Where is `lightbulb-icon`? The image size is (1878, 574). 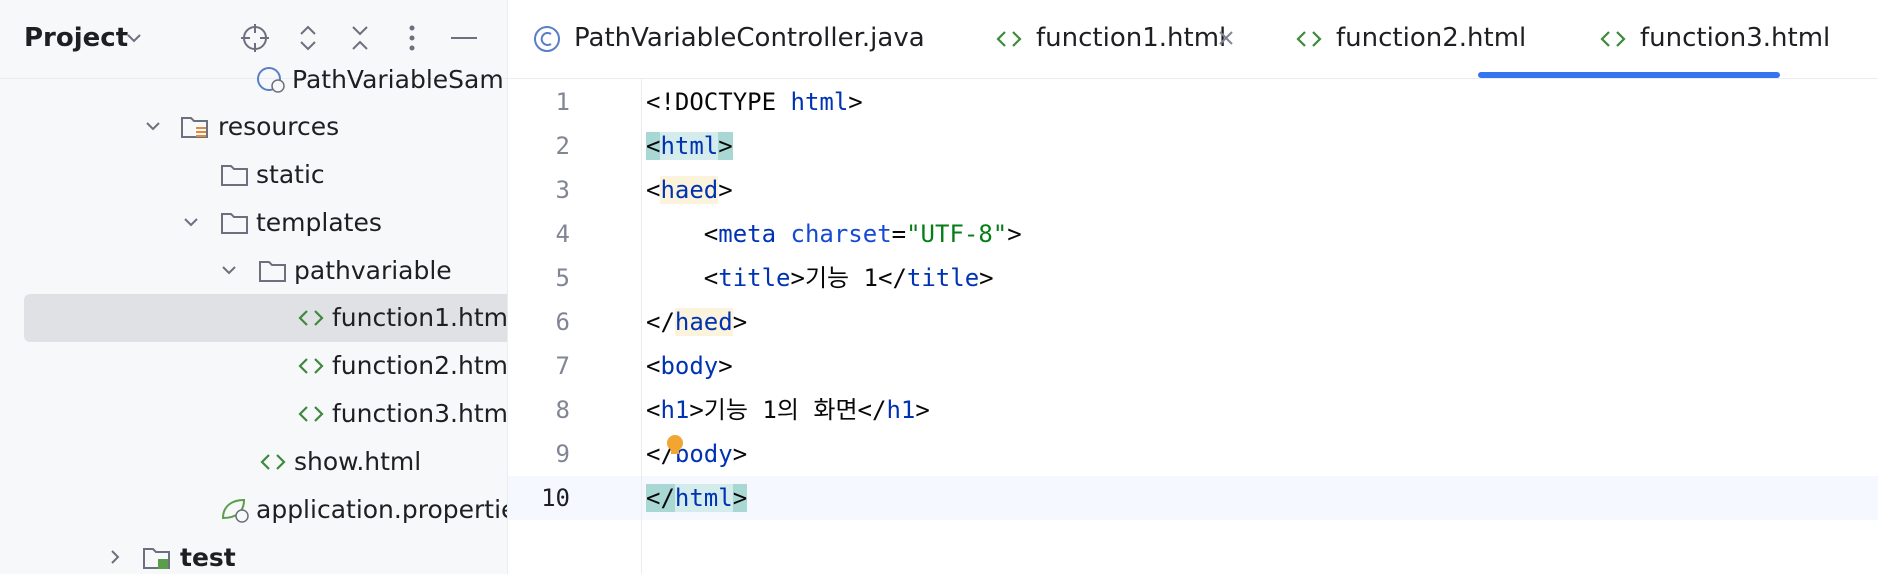
lightbulb-icon is located at coordinates (675, 445).